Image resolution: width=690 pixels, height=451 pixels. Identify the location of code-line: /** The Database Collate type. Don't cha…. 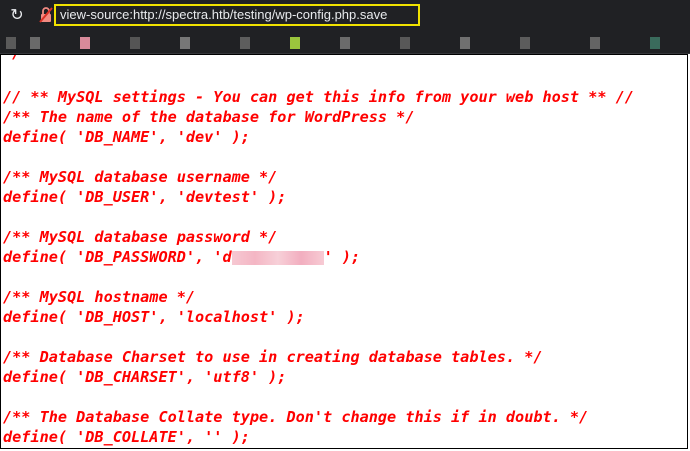
(296, 417).